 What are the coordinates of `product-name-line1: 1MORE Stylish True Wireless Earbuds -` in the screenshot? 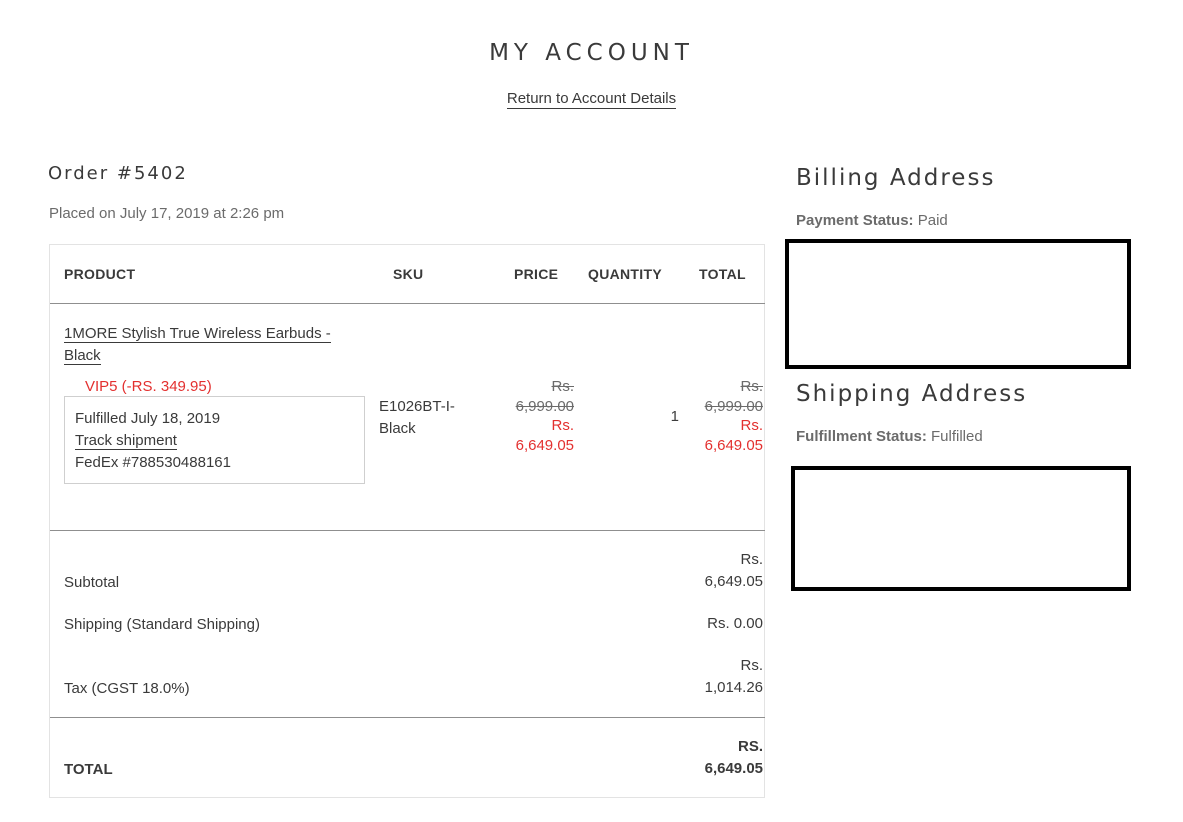 It's located at (197, 334).